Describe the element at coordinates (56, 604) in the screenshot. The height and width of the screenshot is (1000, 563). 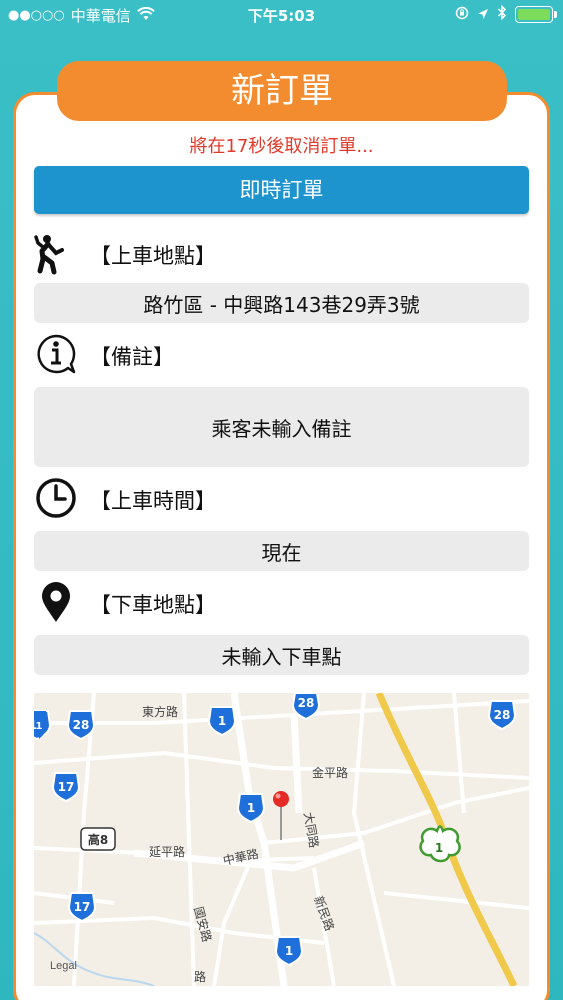
I see `location-pin-icon` at that location.